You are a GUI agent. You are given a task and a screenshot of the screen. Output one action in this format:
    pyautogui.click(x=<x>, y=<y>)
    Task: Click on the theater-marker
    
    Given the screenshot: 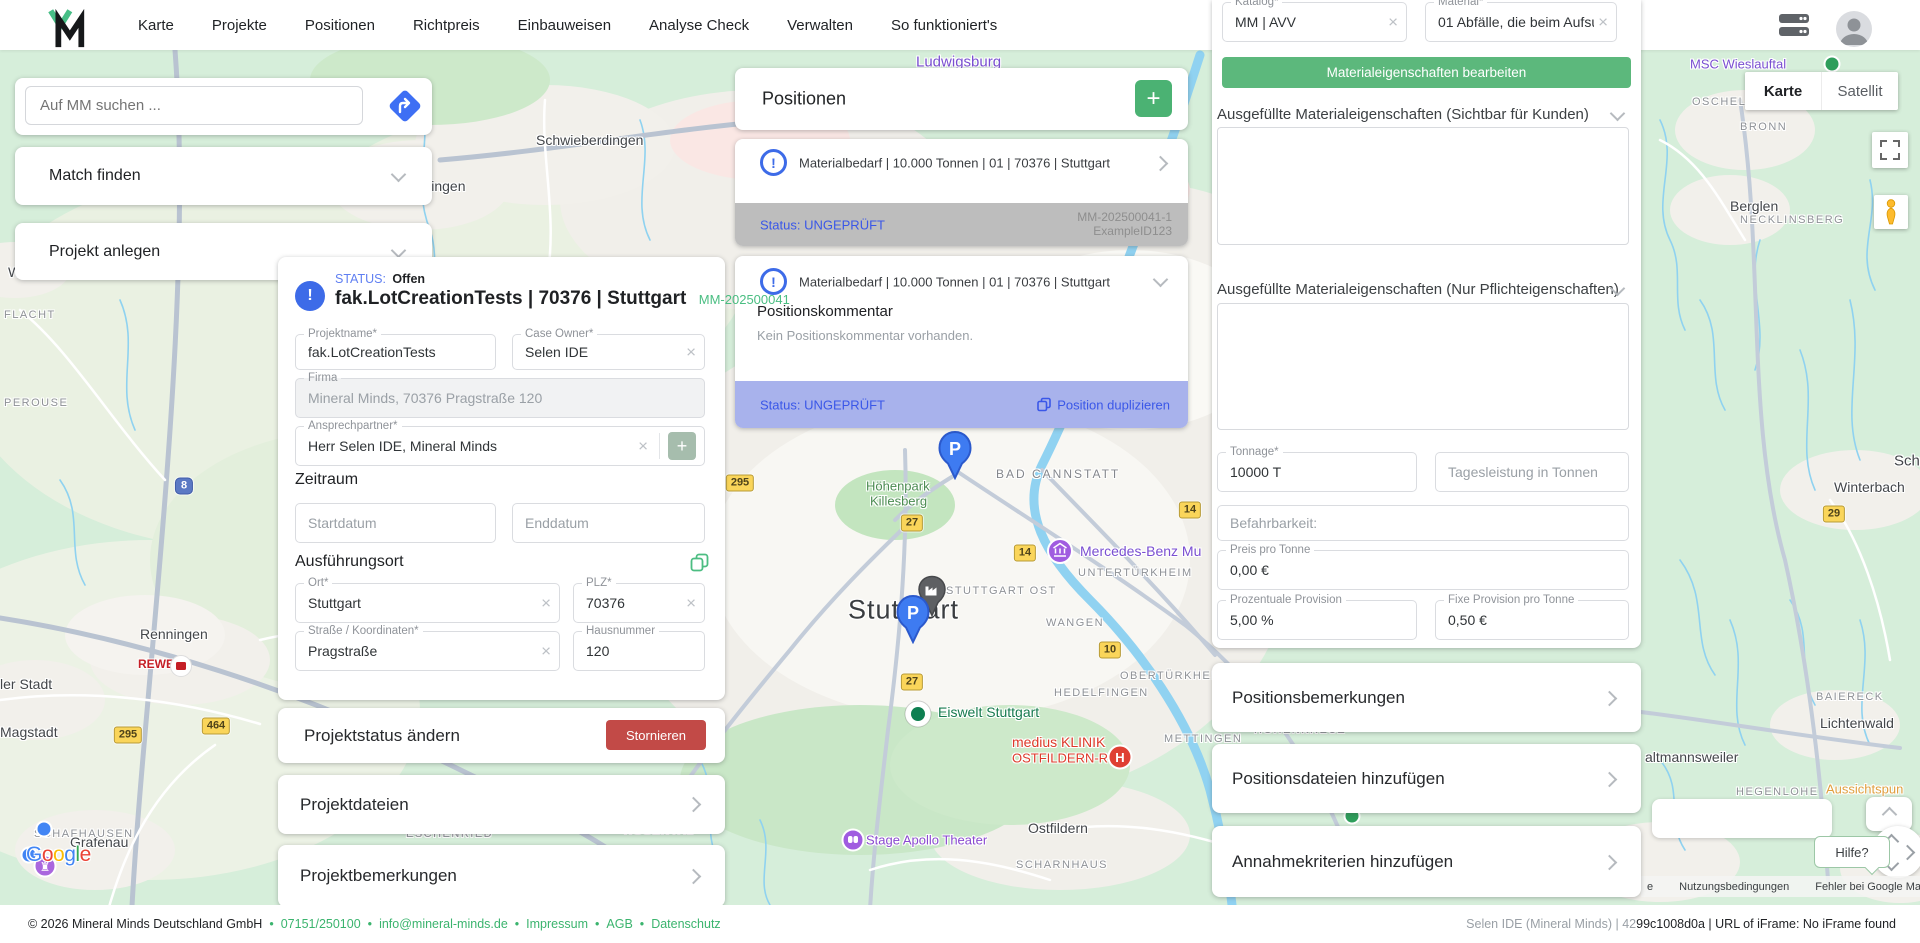 What is the action you would take?
    pyautogui.click(x=853, y=842)
    